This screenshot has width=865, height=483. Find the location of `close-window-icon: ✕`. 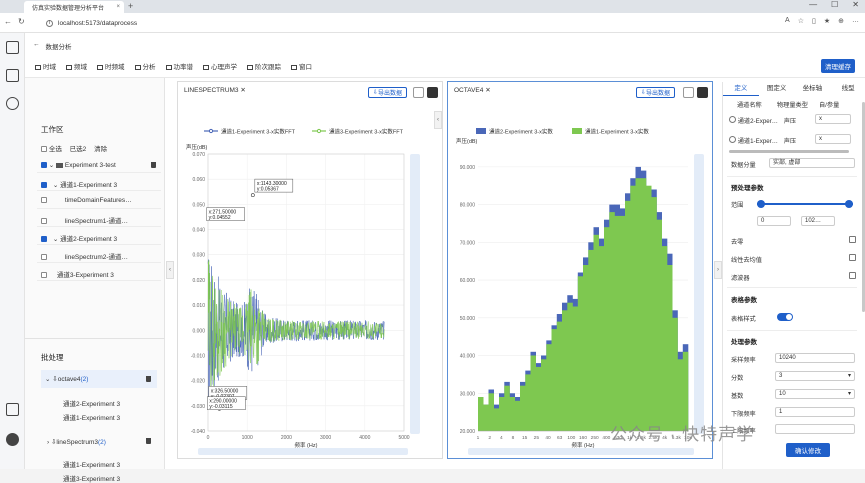

close-window-icon: ✕ is located at coordinates (855, 4).